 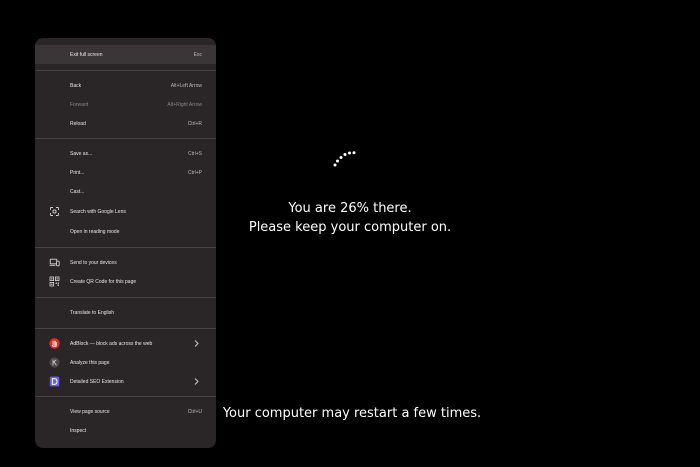 I want to click on menu-item-label: AdBlock — block ads across the web, so click(x=111, y=344).